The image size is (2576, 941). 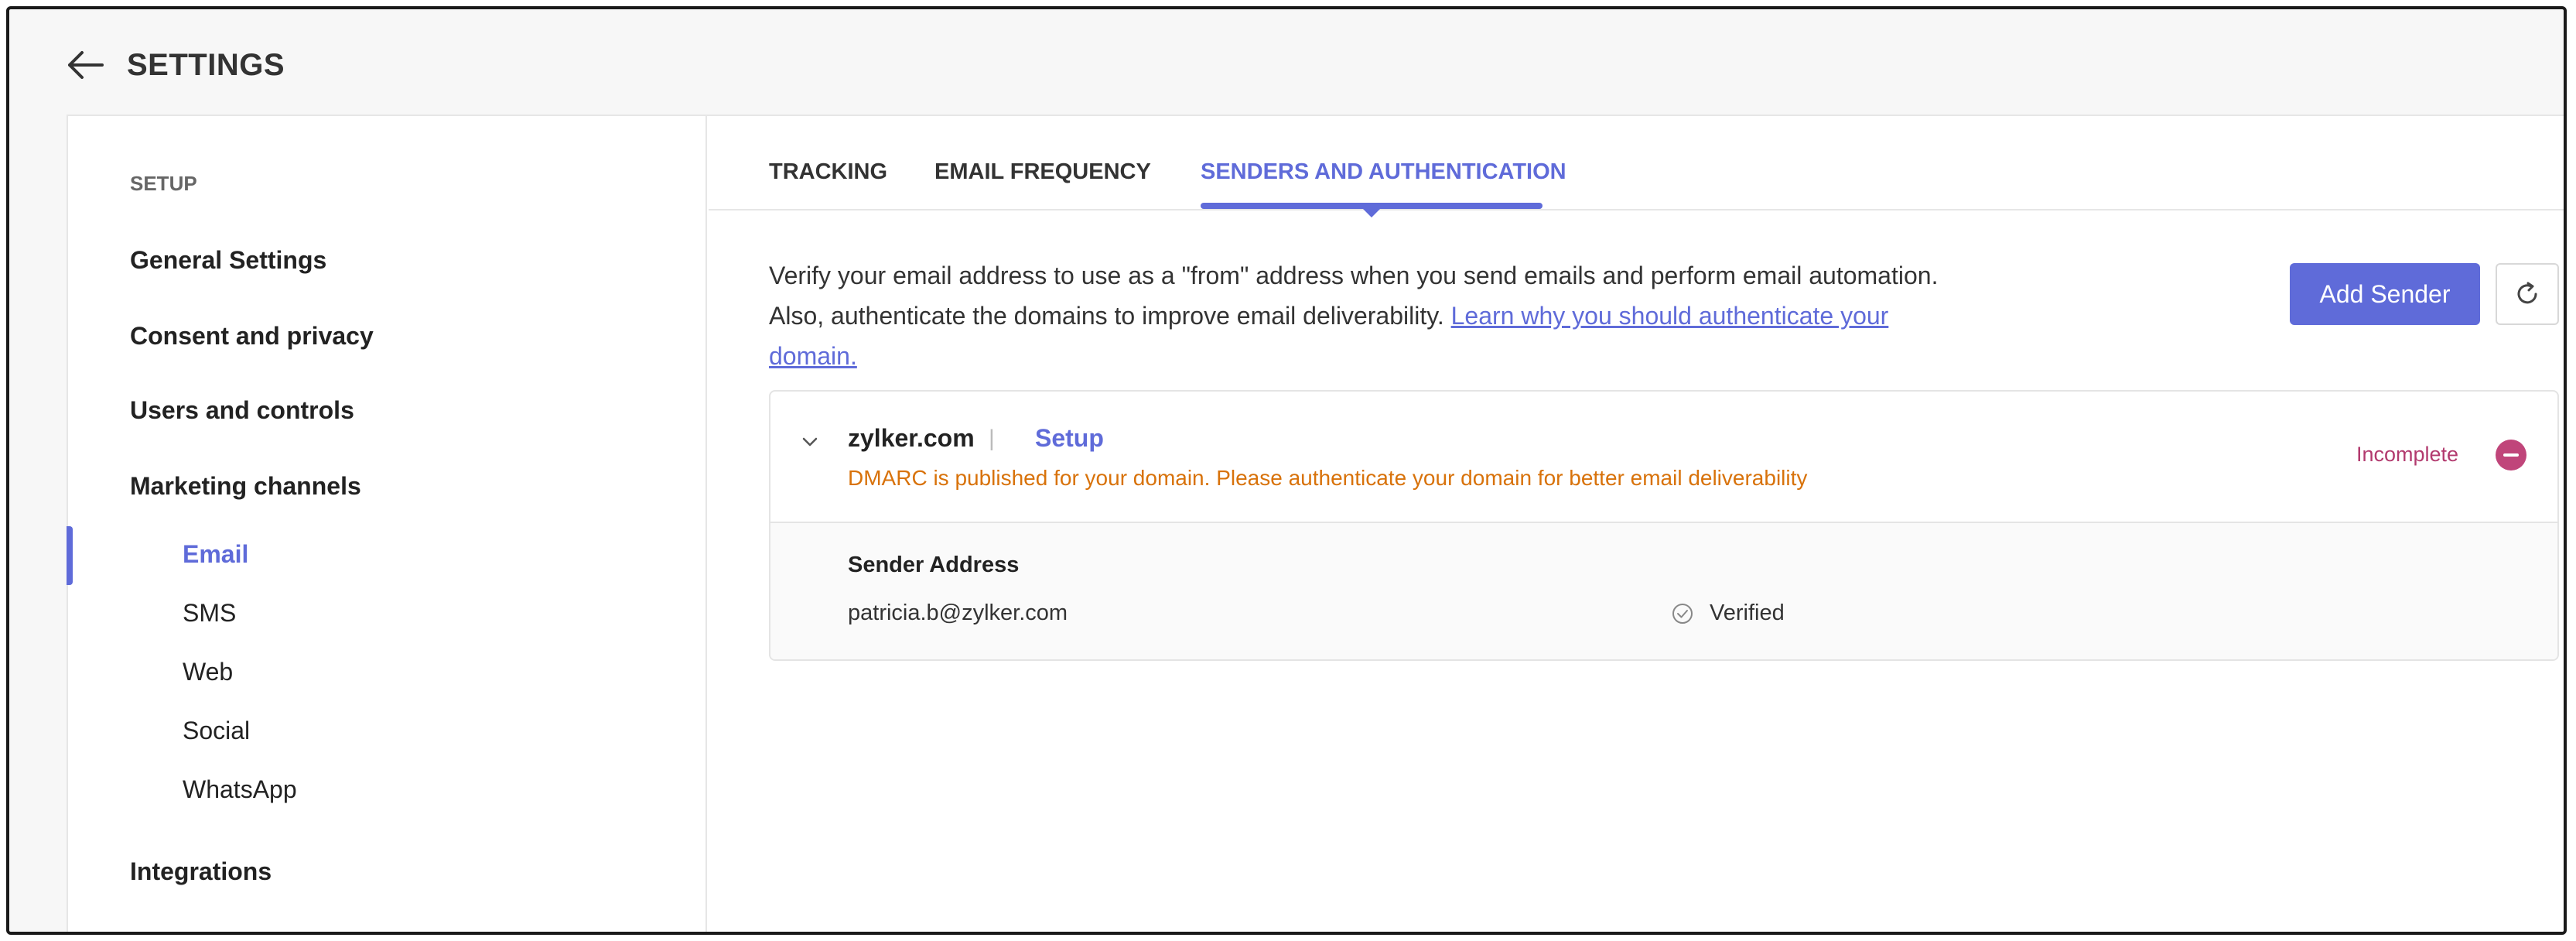 What do you see at coordinates (1042, 172) in the screenshot?
I see `tab-email-frequency: EMAIL FREQUENCY` at bounding box center [1042, 172].